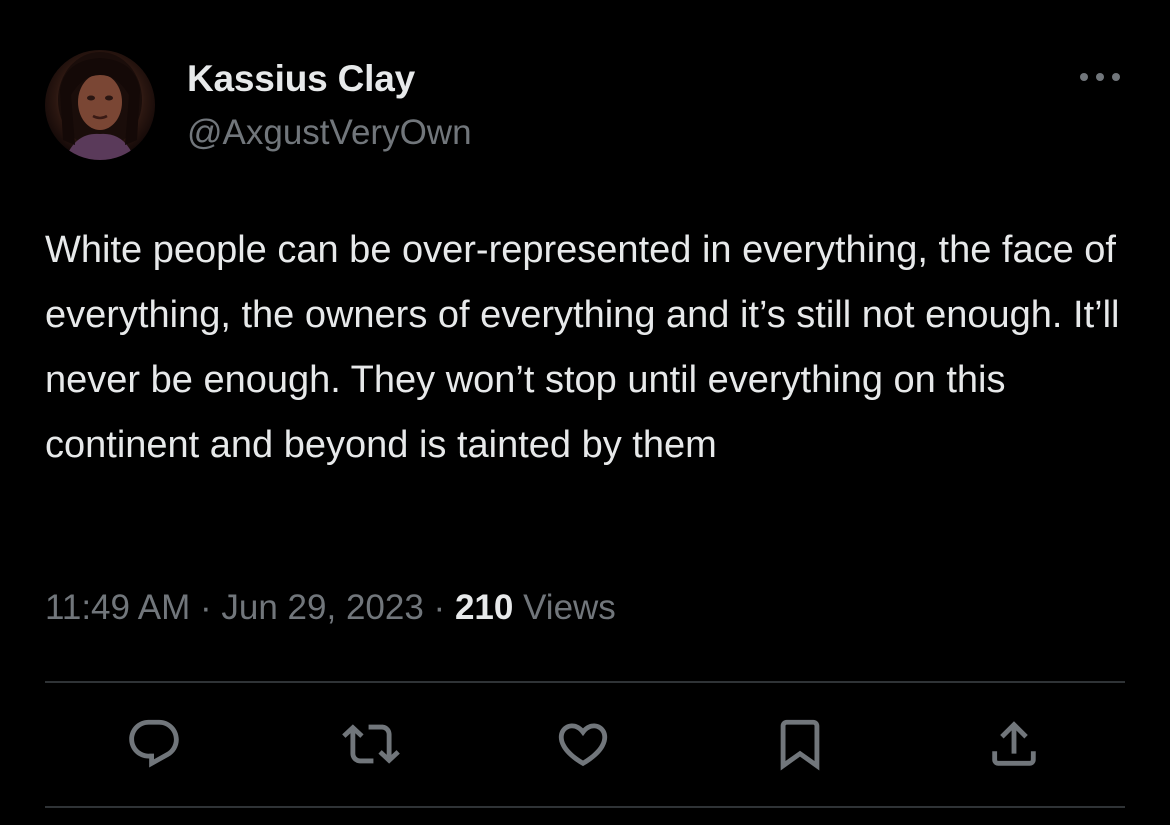  I want to click on avatar, so click(100, 105).